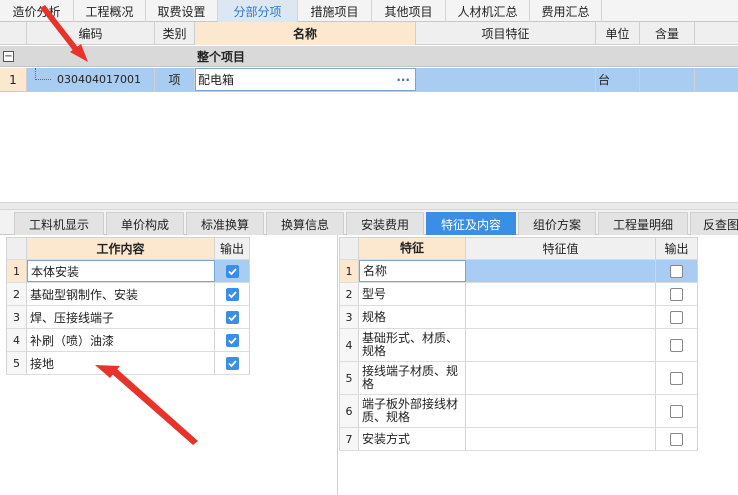 The image size is (738, 495). Describe the element at coordinates (145, 223) in the screenshot. I see `tab-unit-price-composition: 单价构成` at that location.